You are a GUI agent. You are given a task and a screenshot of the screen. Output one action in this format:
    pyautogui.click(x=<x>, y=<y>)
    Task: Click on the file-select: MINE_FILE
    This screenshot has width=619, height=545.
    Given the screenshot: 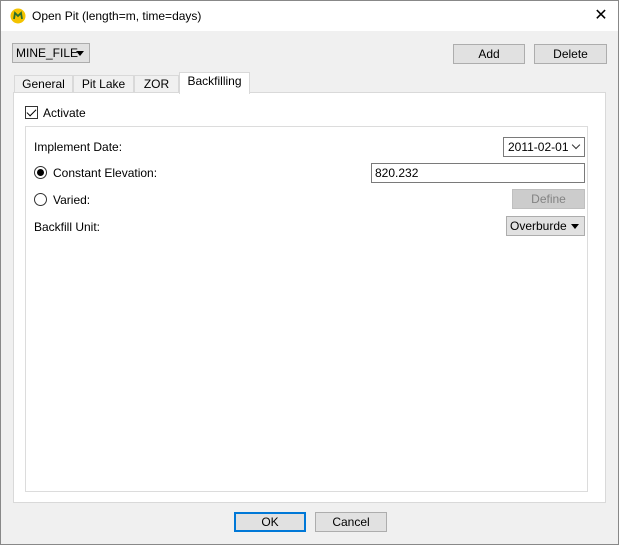 What is the action you would take?
    pyautogui.click(x=51, y=53)
    